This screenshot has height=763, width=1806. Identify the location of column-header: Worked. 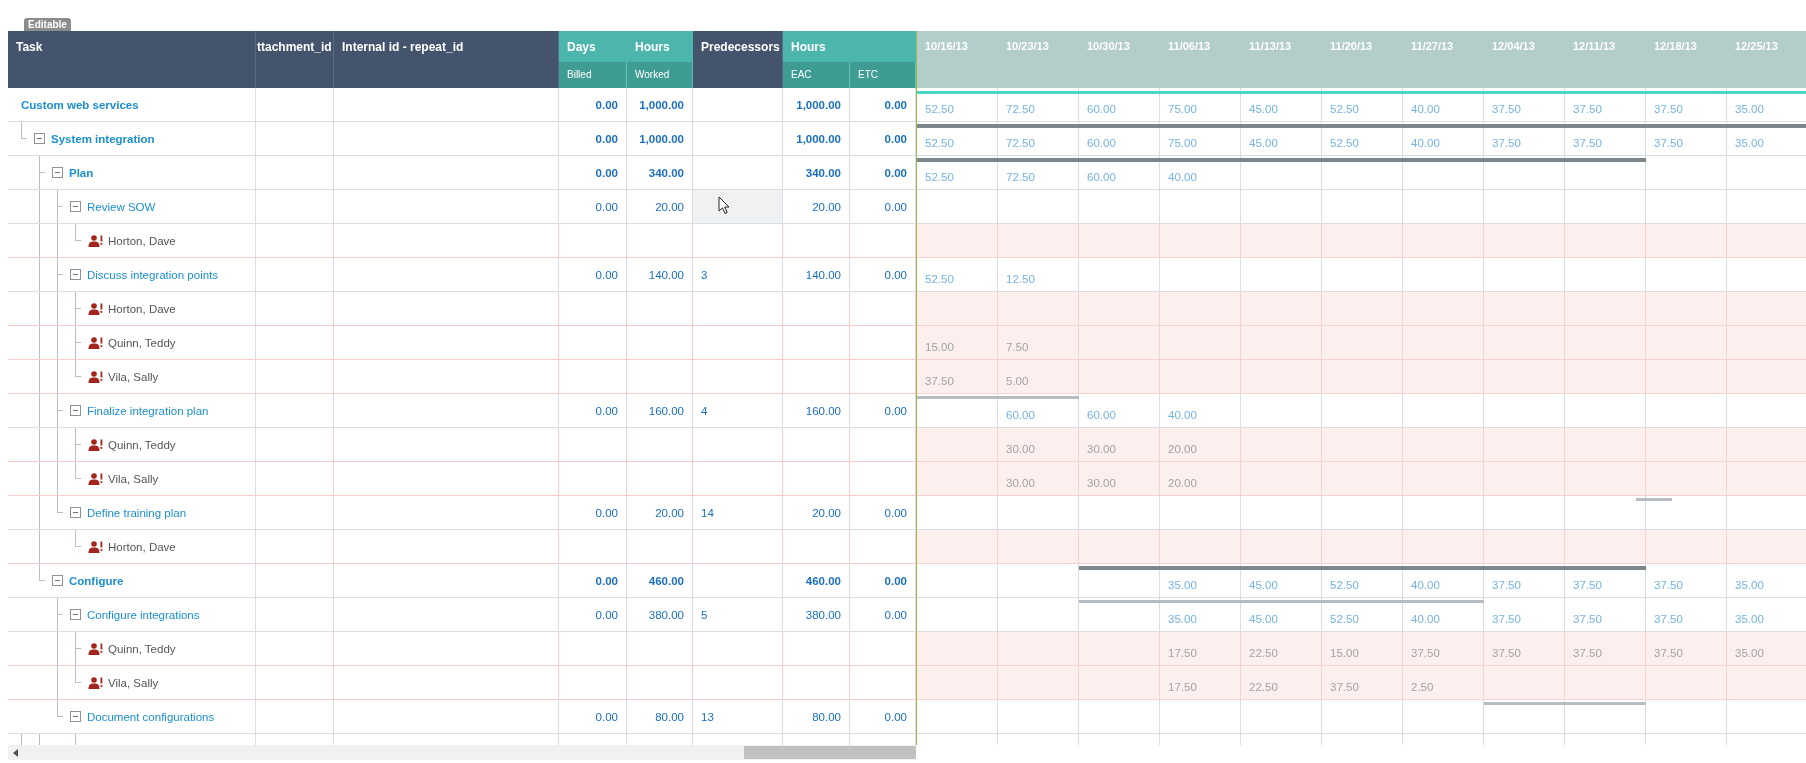
(660, 75).